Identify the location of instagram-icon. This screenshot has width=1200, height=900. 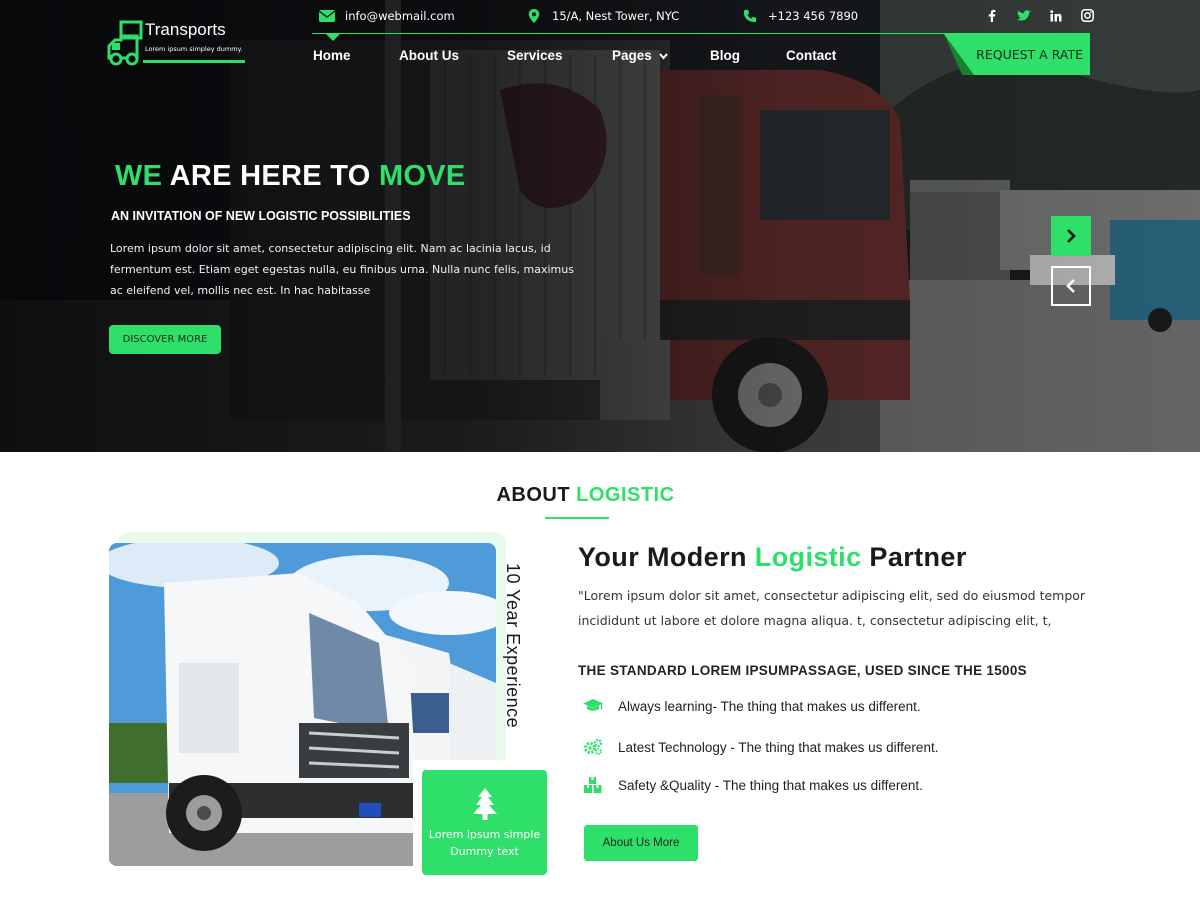
(1087, 15).